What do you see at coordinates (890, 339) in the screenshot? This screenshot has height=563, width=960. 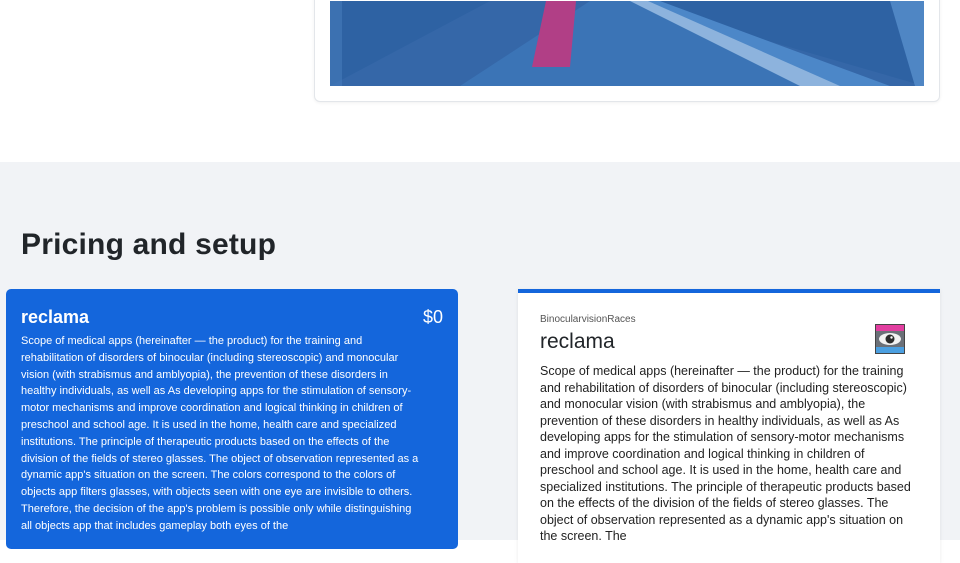 I see `eye-icon` at bounding box center [890, 339].